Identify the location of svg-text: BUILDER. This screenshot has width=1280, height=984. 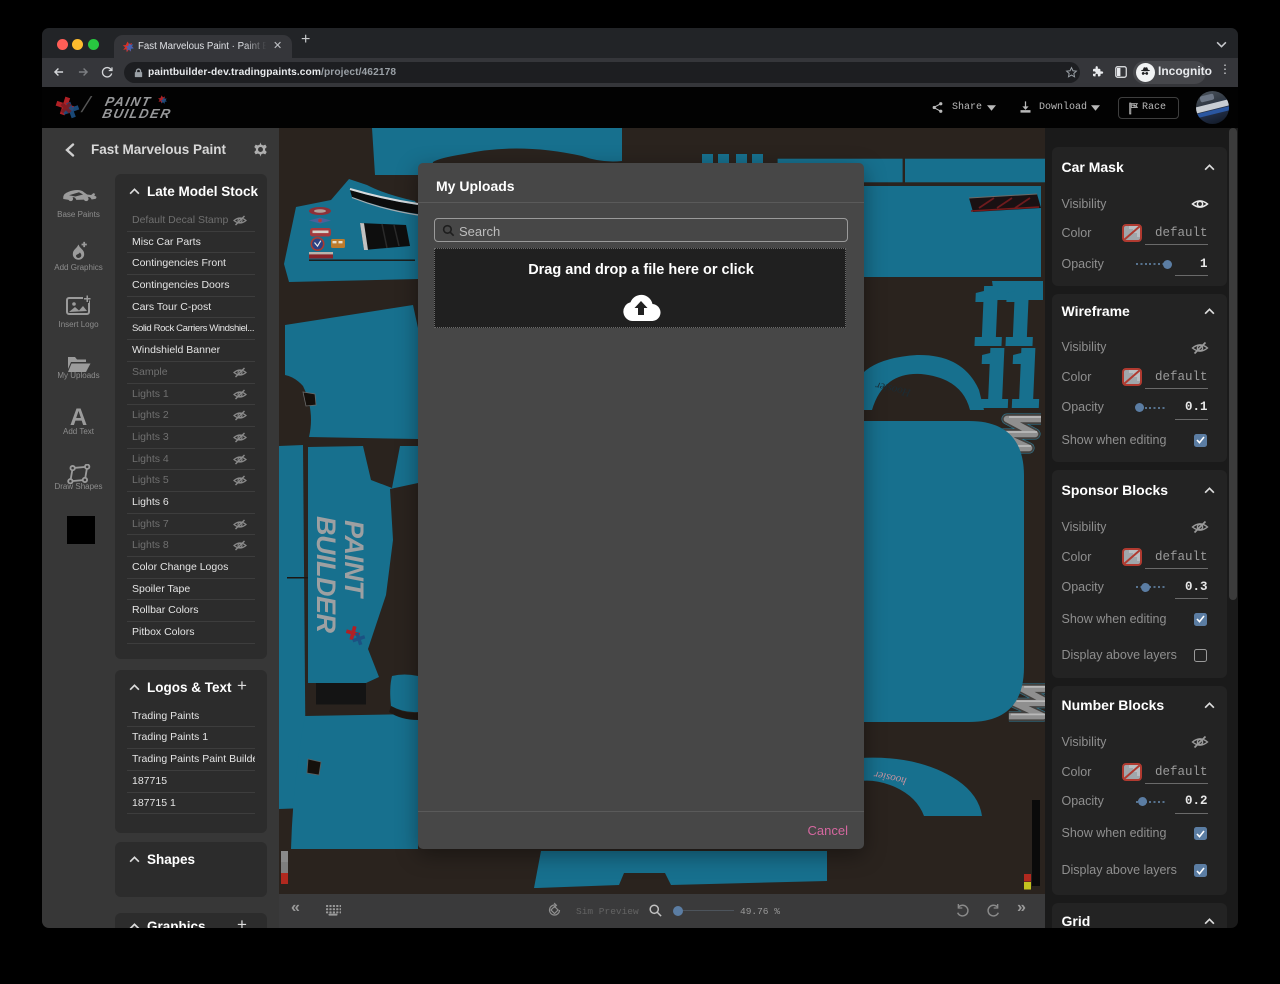
(326, 574).